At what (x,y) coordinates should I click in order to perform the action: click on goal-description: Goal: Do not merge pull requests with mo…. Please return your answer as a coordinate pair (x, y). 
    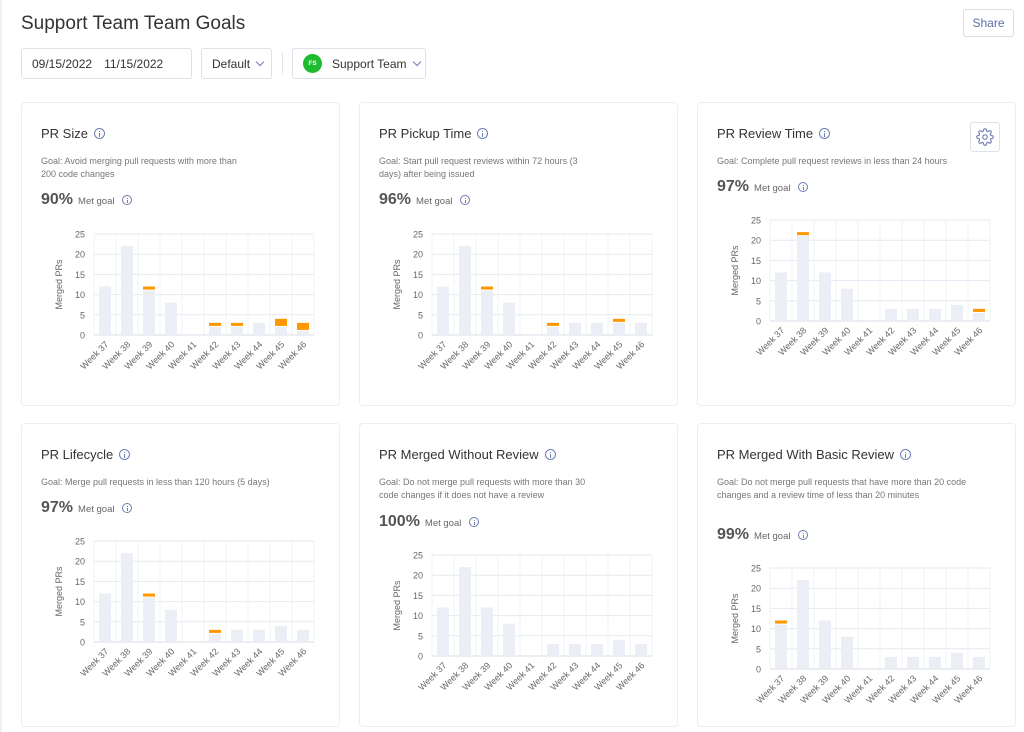
    Looking at the image, I should click on (482, 488).